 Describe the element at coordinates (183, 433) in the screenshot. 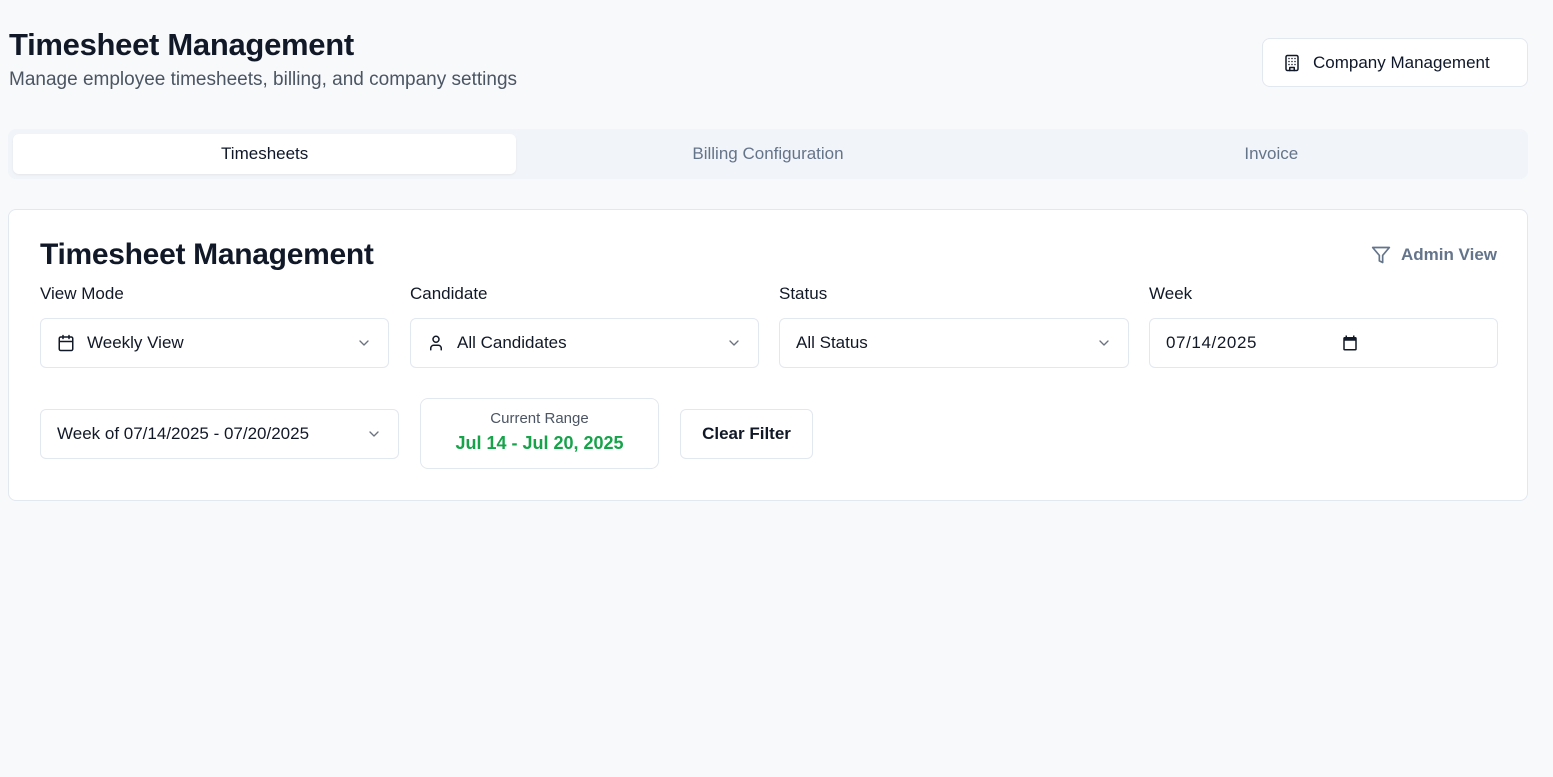

I see `week-range-value: Week of 07/14/2025 - 07/20/2025` at that location.